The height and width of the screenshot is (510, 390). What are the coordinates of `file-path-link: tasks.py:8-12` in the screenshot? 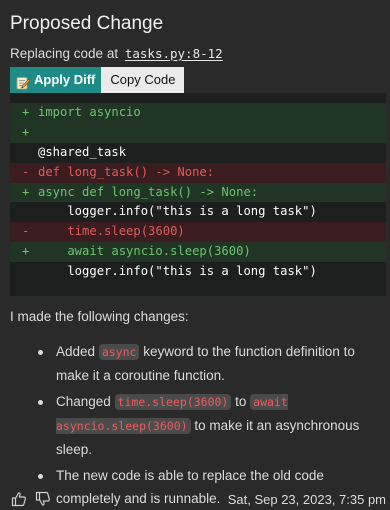 It's located at (174, 53).